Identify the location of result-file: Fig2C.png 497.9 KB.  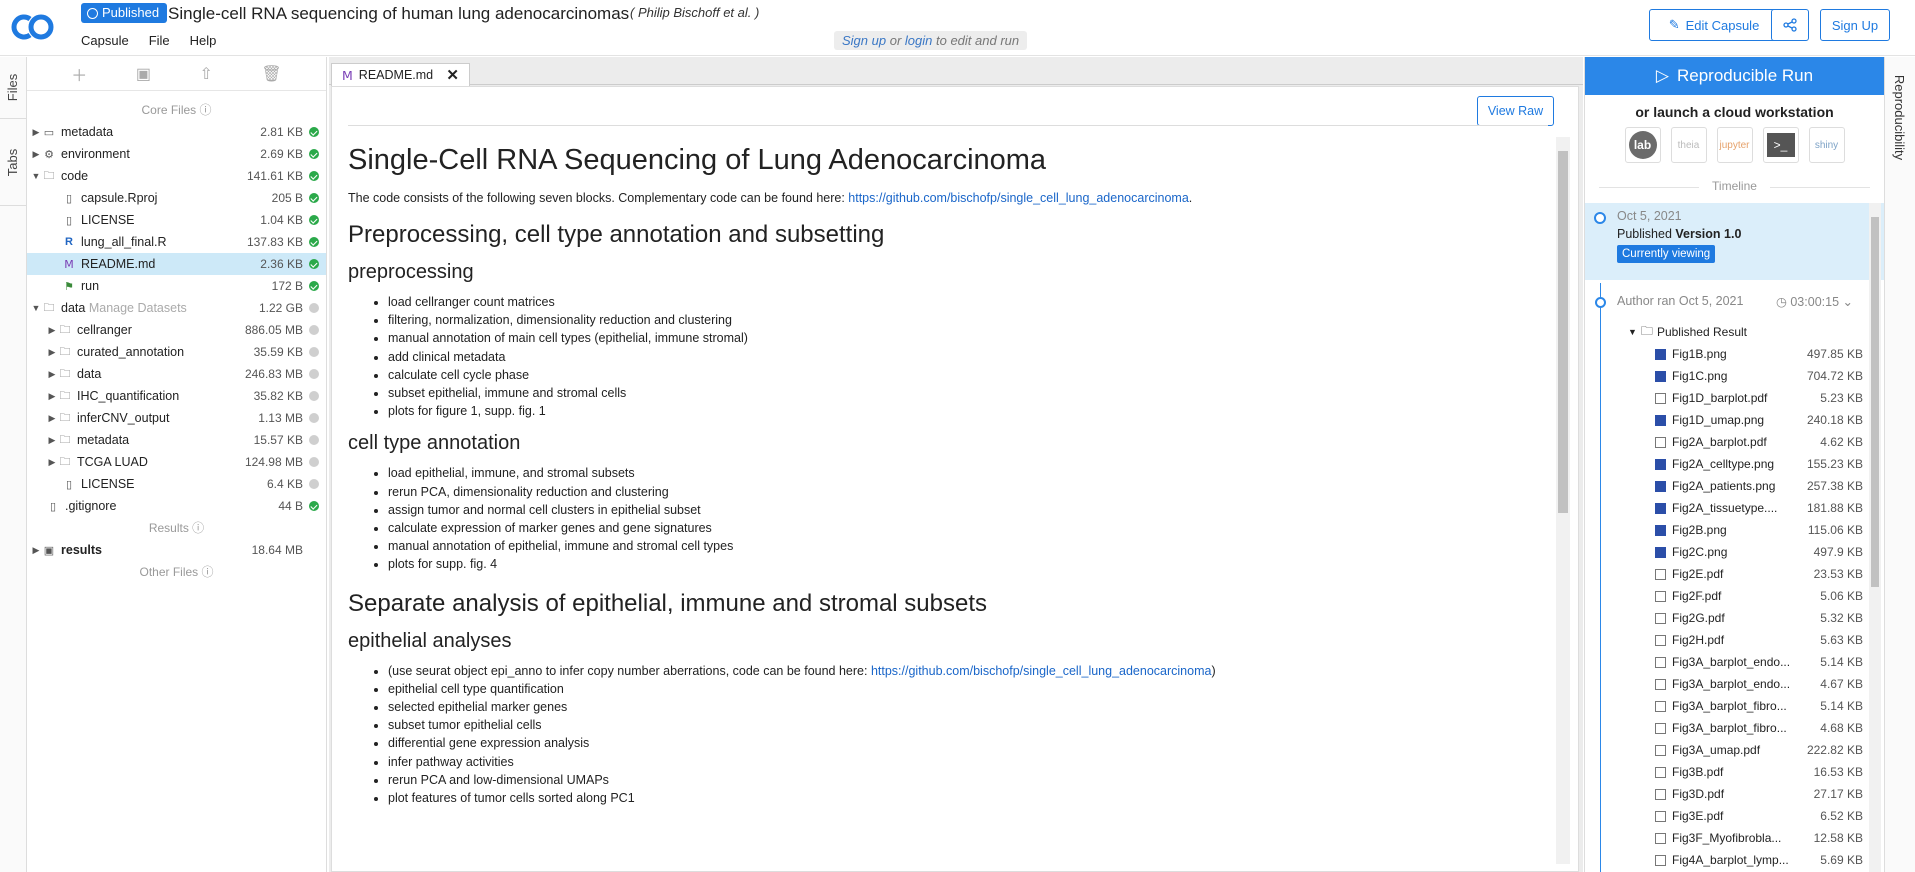
(1743, 552).